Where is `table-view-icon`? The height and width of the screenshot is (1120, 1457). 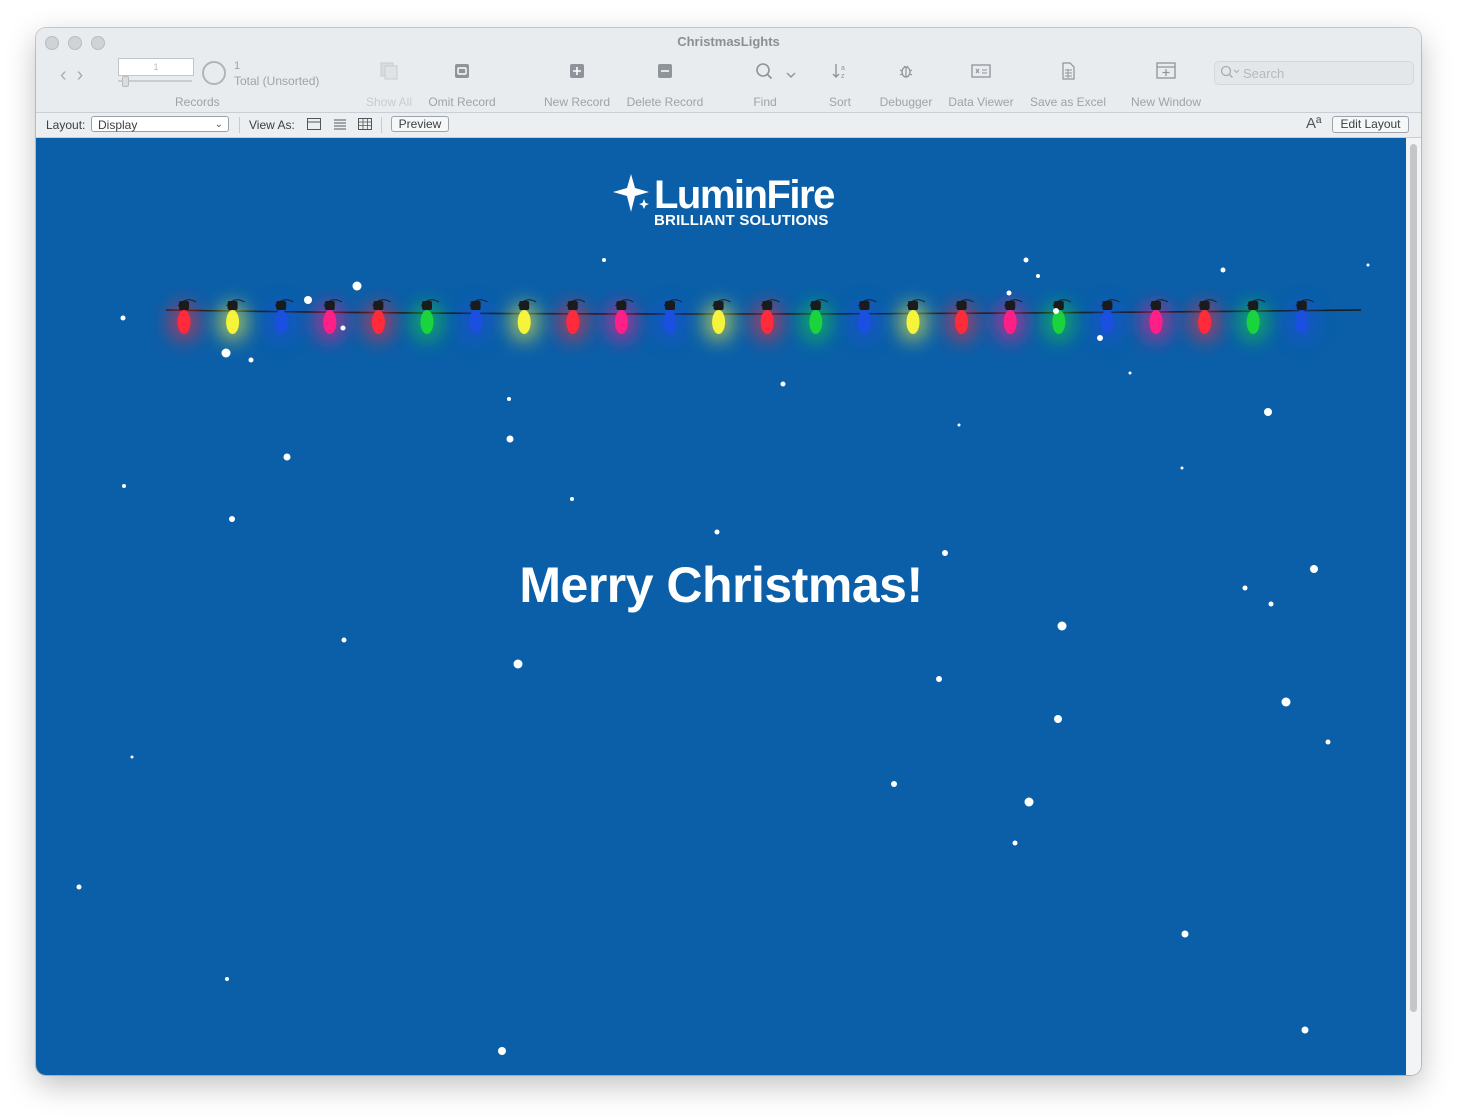 table-view-icon is located at coordinates (365, 124).